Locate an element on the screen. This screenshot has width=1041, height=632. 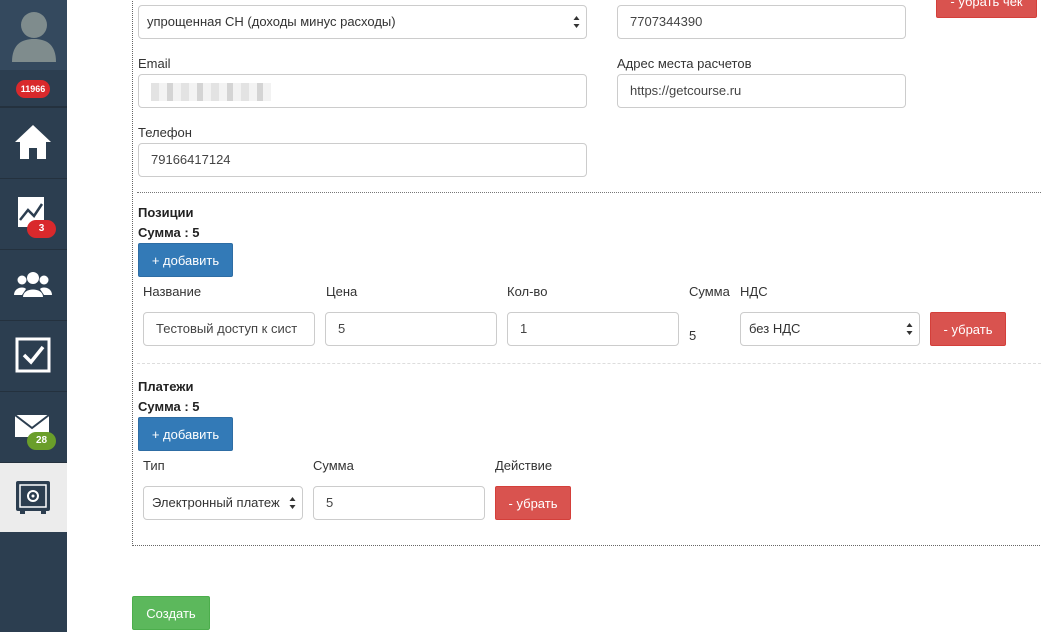
col-price-header: Цена is located at coordinates (342, 291).